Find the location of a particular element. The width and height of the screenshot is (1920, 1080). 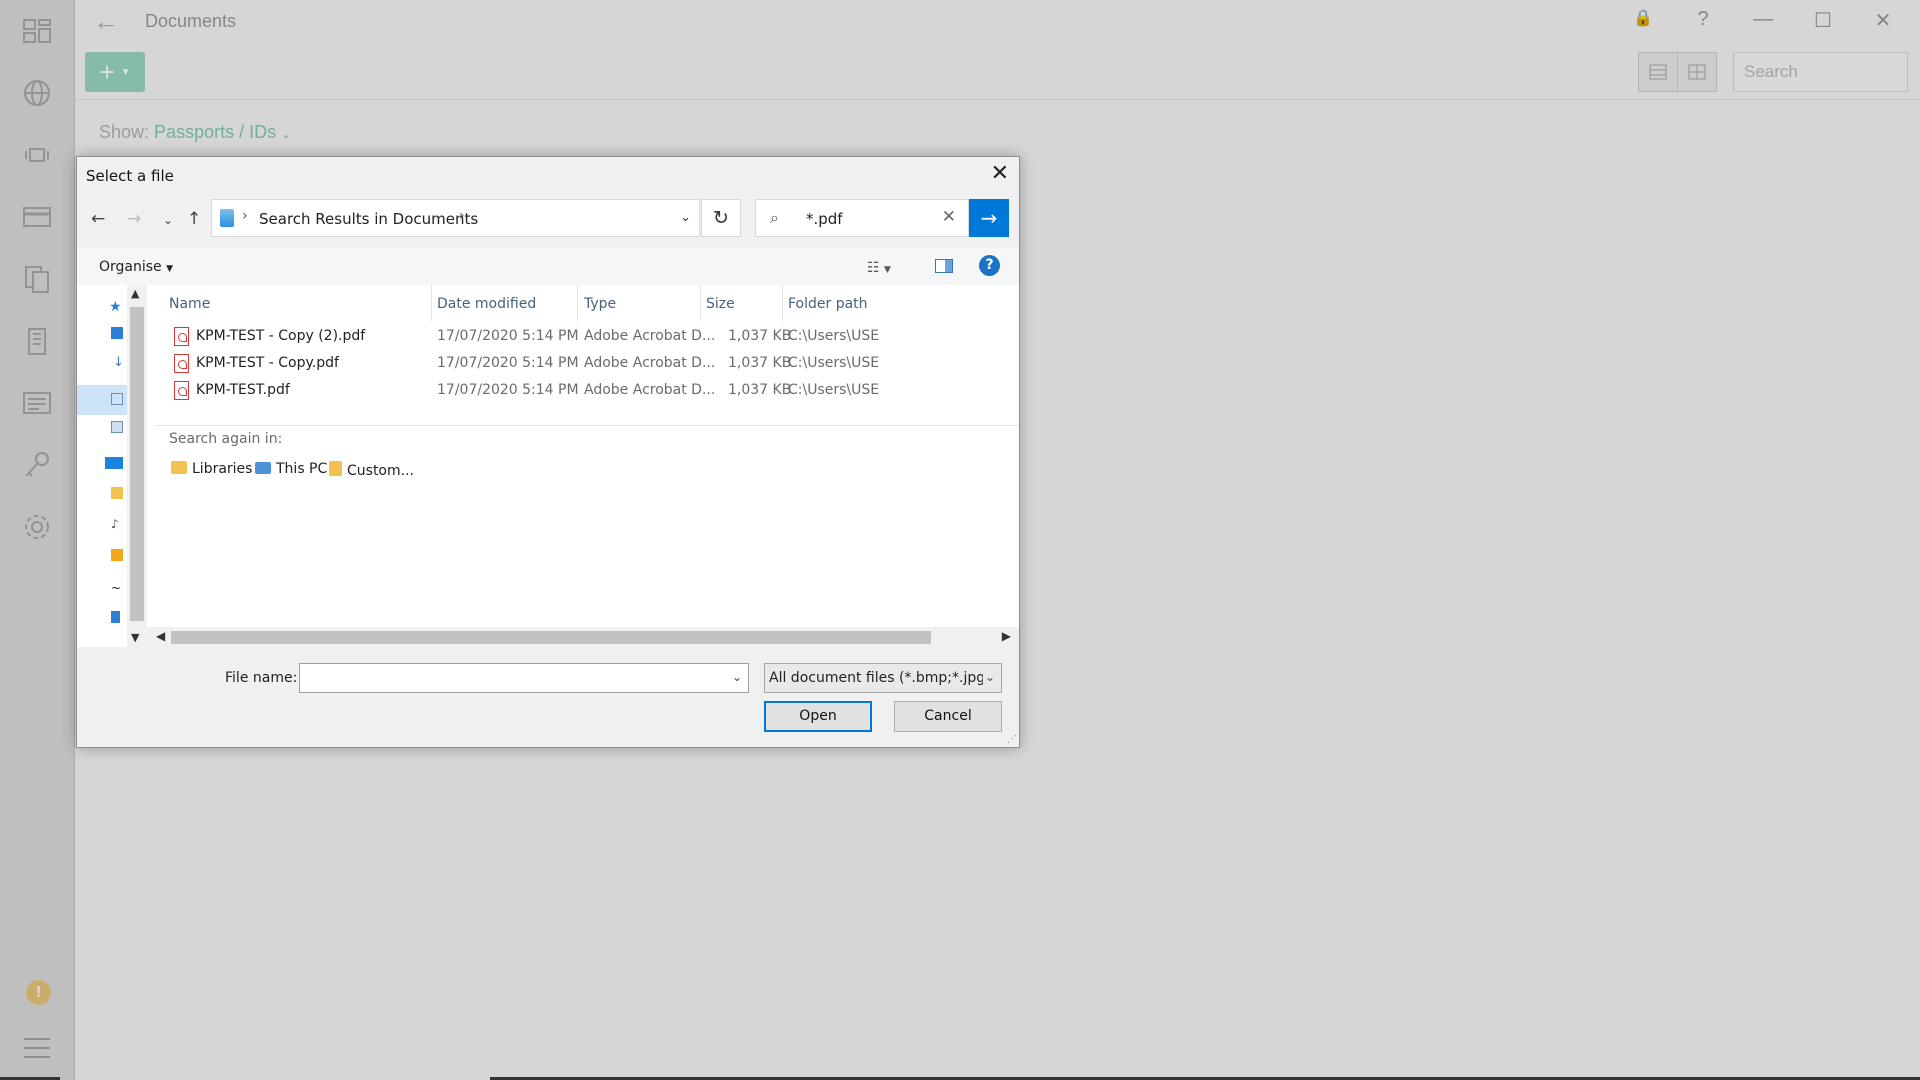

network-icon: ~ is located at coordinates (117, 588).